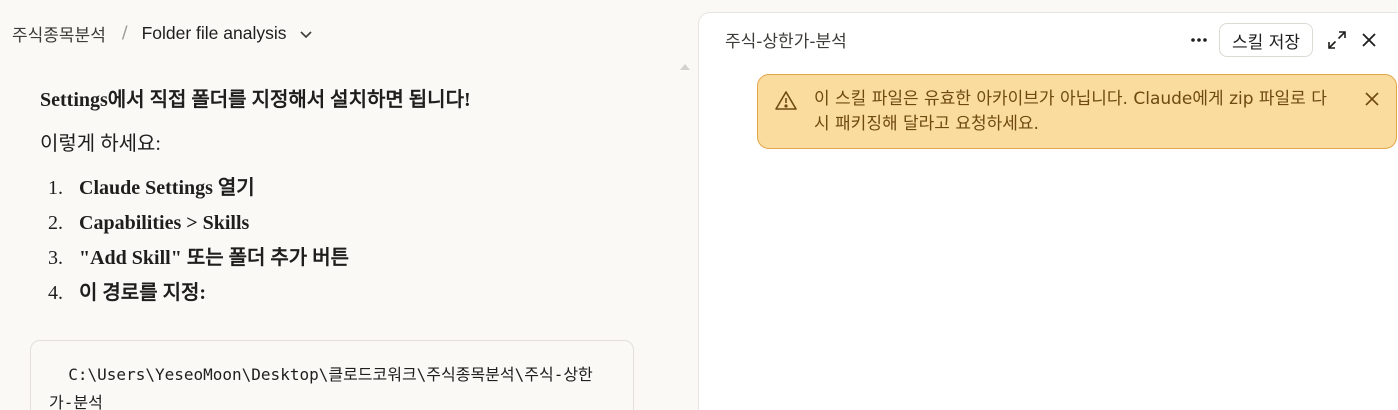 This screenshot has width=1398, height=410. I want to click on panel-title: 주식-상한가-분석, so click(786, 42).